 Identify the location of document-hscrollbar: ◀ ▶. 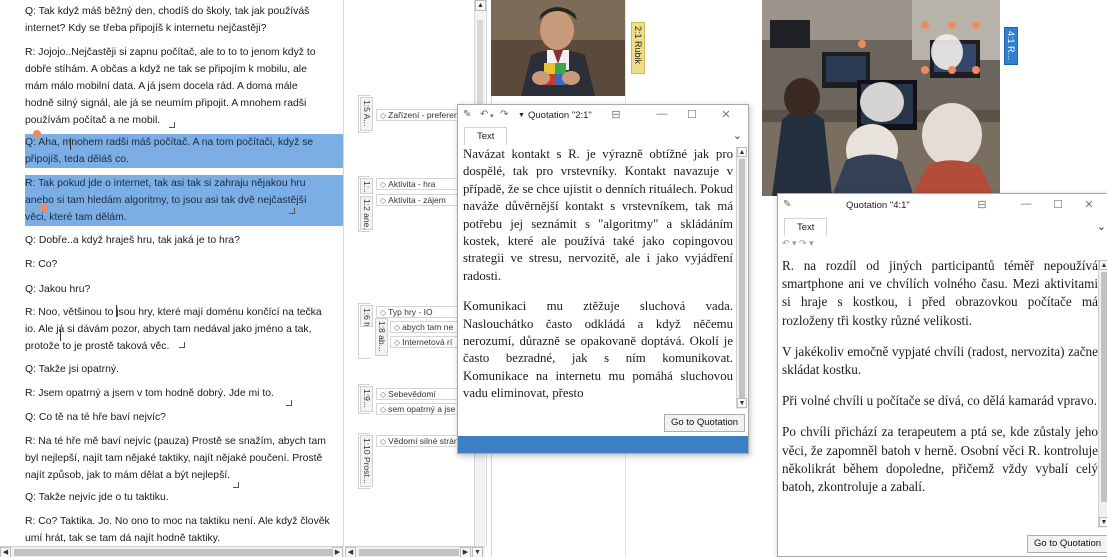
(172, 551).